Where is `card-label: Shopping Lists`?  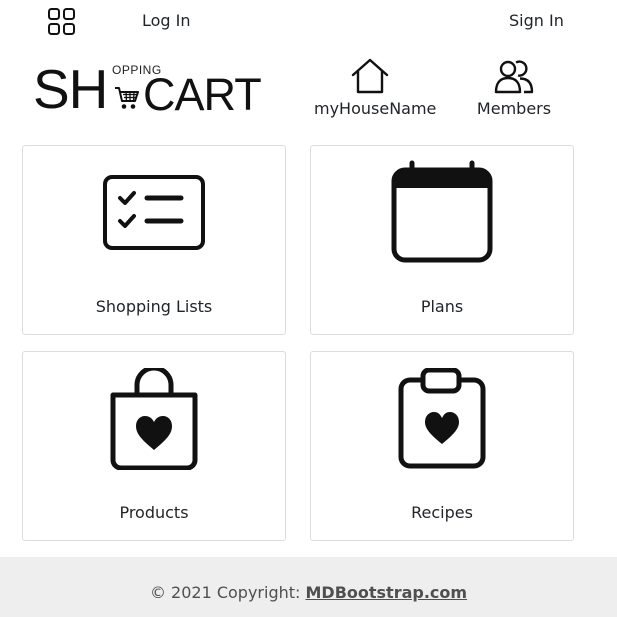
card-label: Shopping Lists is located at coordinates (154, 306).